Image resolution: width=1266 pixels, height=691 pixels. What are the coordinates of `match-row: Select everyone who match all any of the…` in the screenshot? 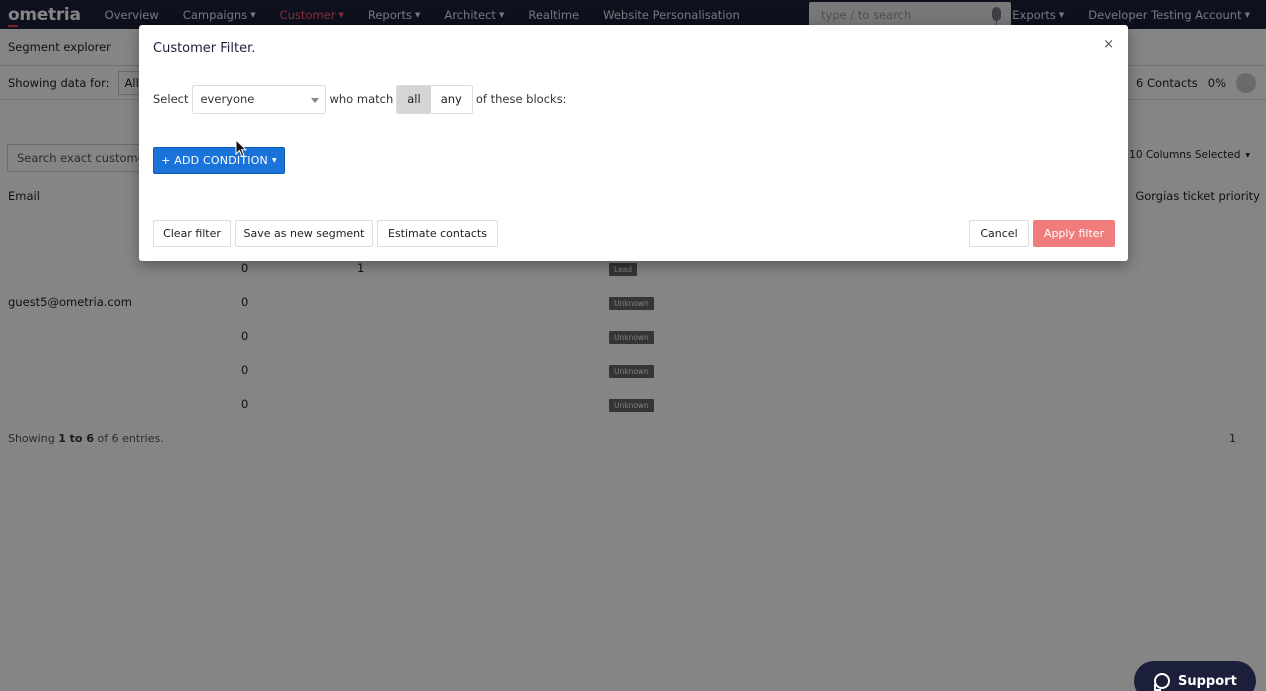 It's located at (360, 99).